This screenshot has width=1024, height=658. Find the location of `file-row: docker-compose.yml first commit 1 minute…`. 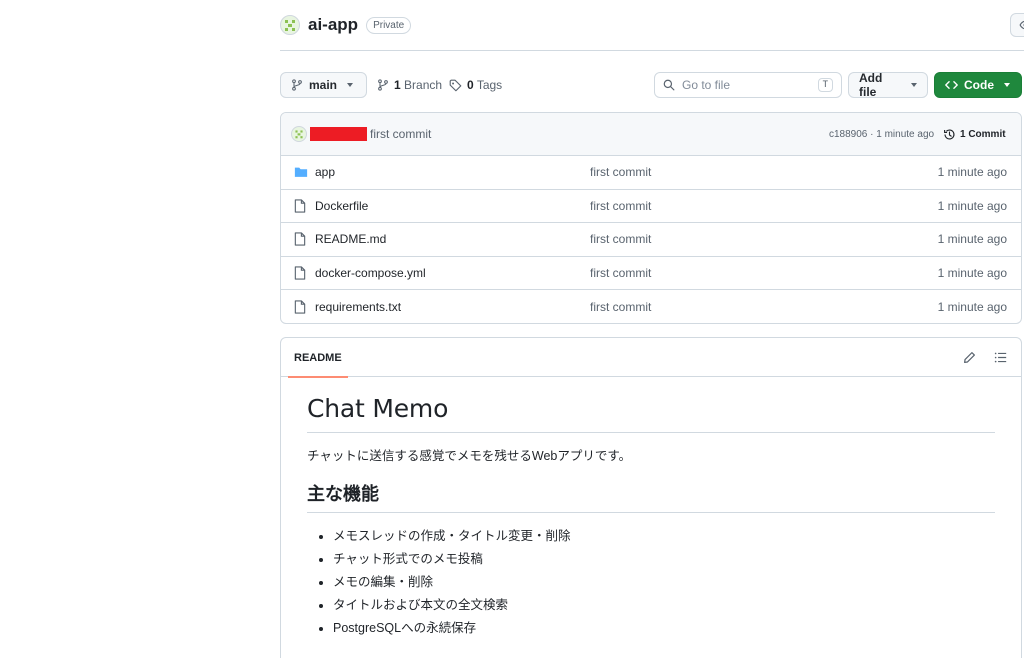

file-row: docker-compose.yml first commit 1 minute… is located at coordinates (651, 274).